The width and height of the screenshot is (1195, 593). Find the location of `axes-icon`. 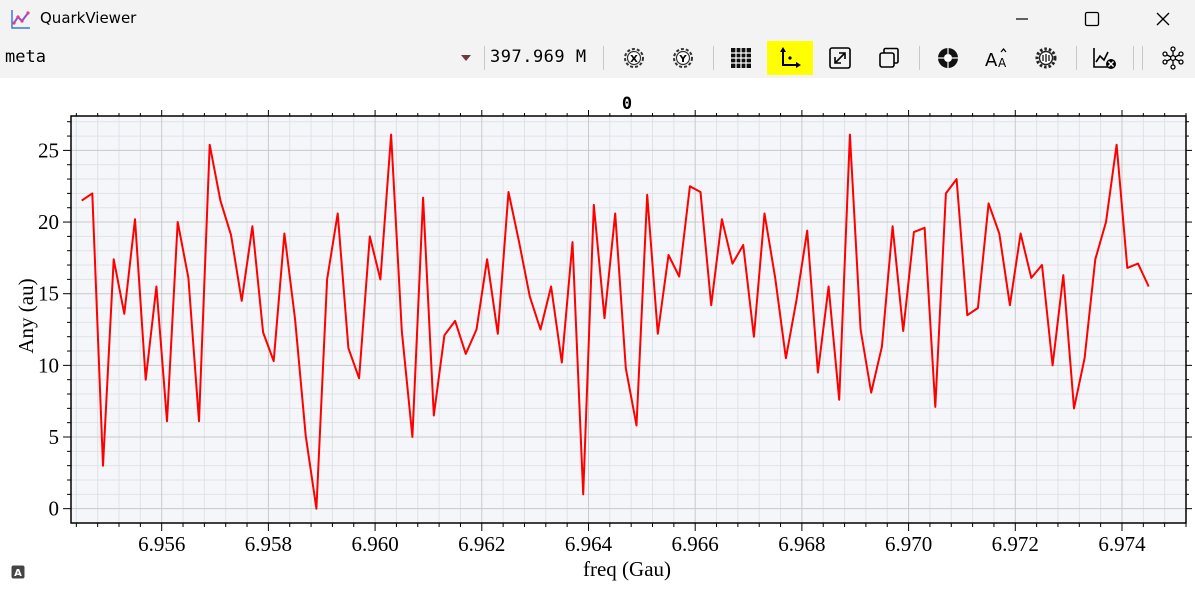

axes-icon is located at coordinates (790, 57).